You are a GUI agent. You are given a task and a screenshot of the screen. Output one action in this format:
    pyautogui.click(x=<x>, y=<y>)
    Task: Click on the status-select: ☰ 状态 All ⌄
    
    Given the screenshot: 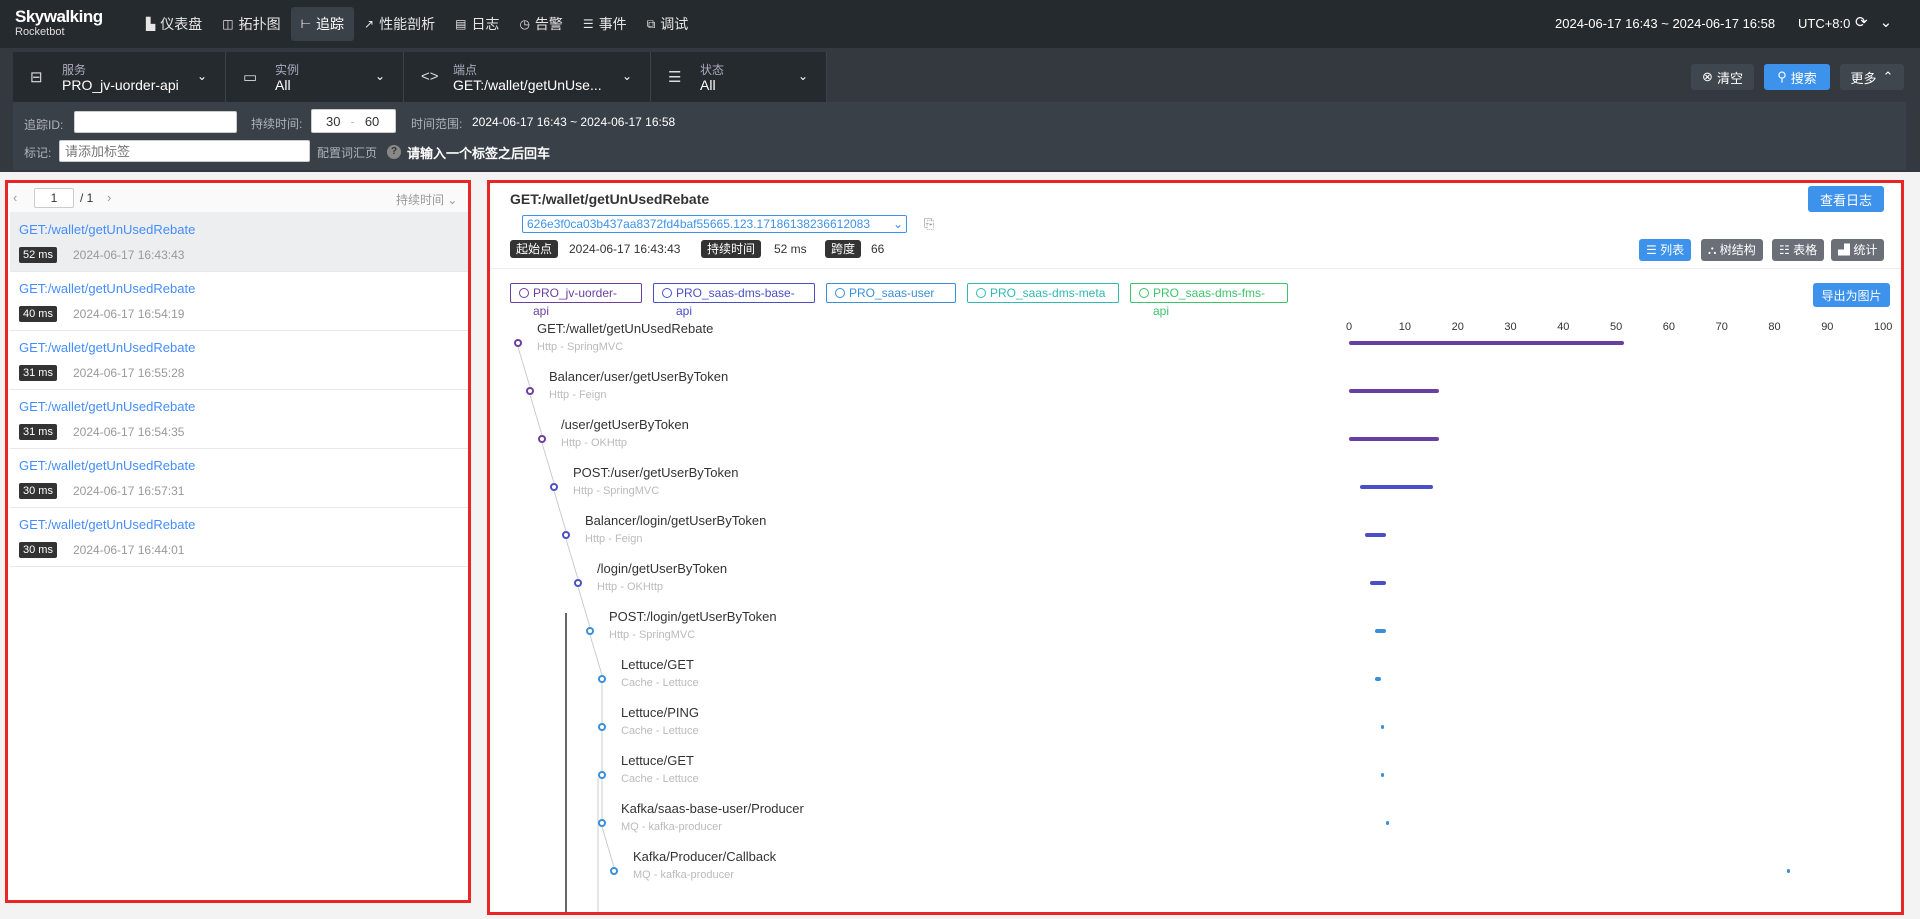 What is the action you would take?
    pyautogui.click(x=739, y=77)
    